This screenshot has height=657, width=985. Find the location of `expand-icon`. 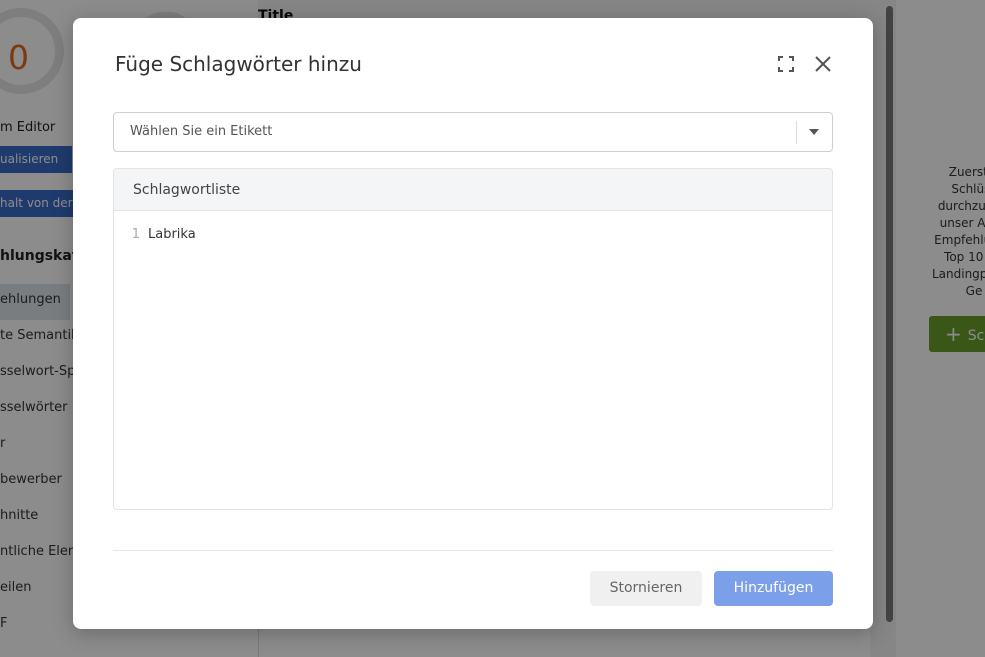

expand-icon is located at coordinates (786, 64).